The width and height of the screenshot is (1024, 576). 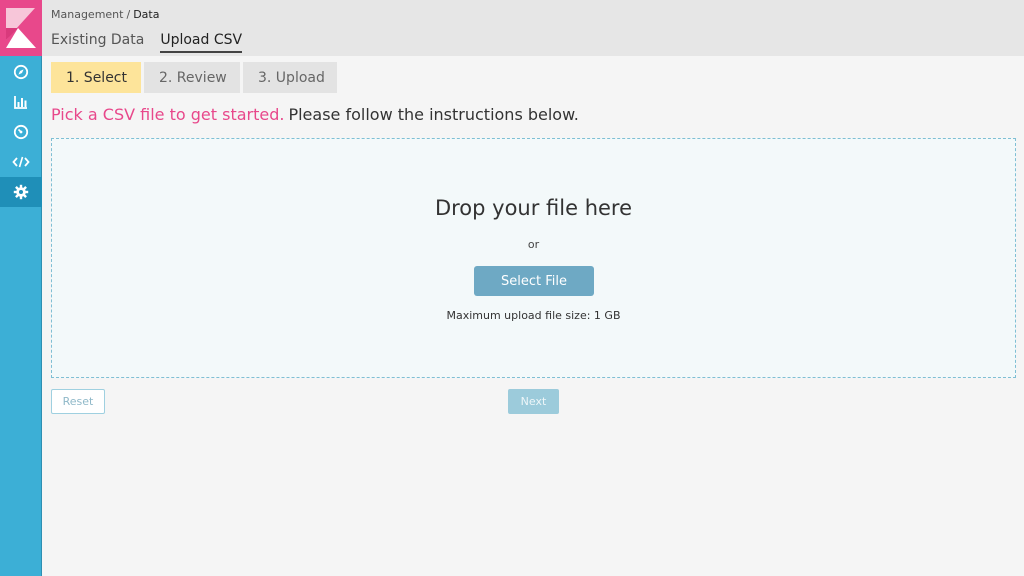 I want to click on code-icon, so click(x=21, y=162).